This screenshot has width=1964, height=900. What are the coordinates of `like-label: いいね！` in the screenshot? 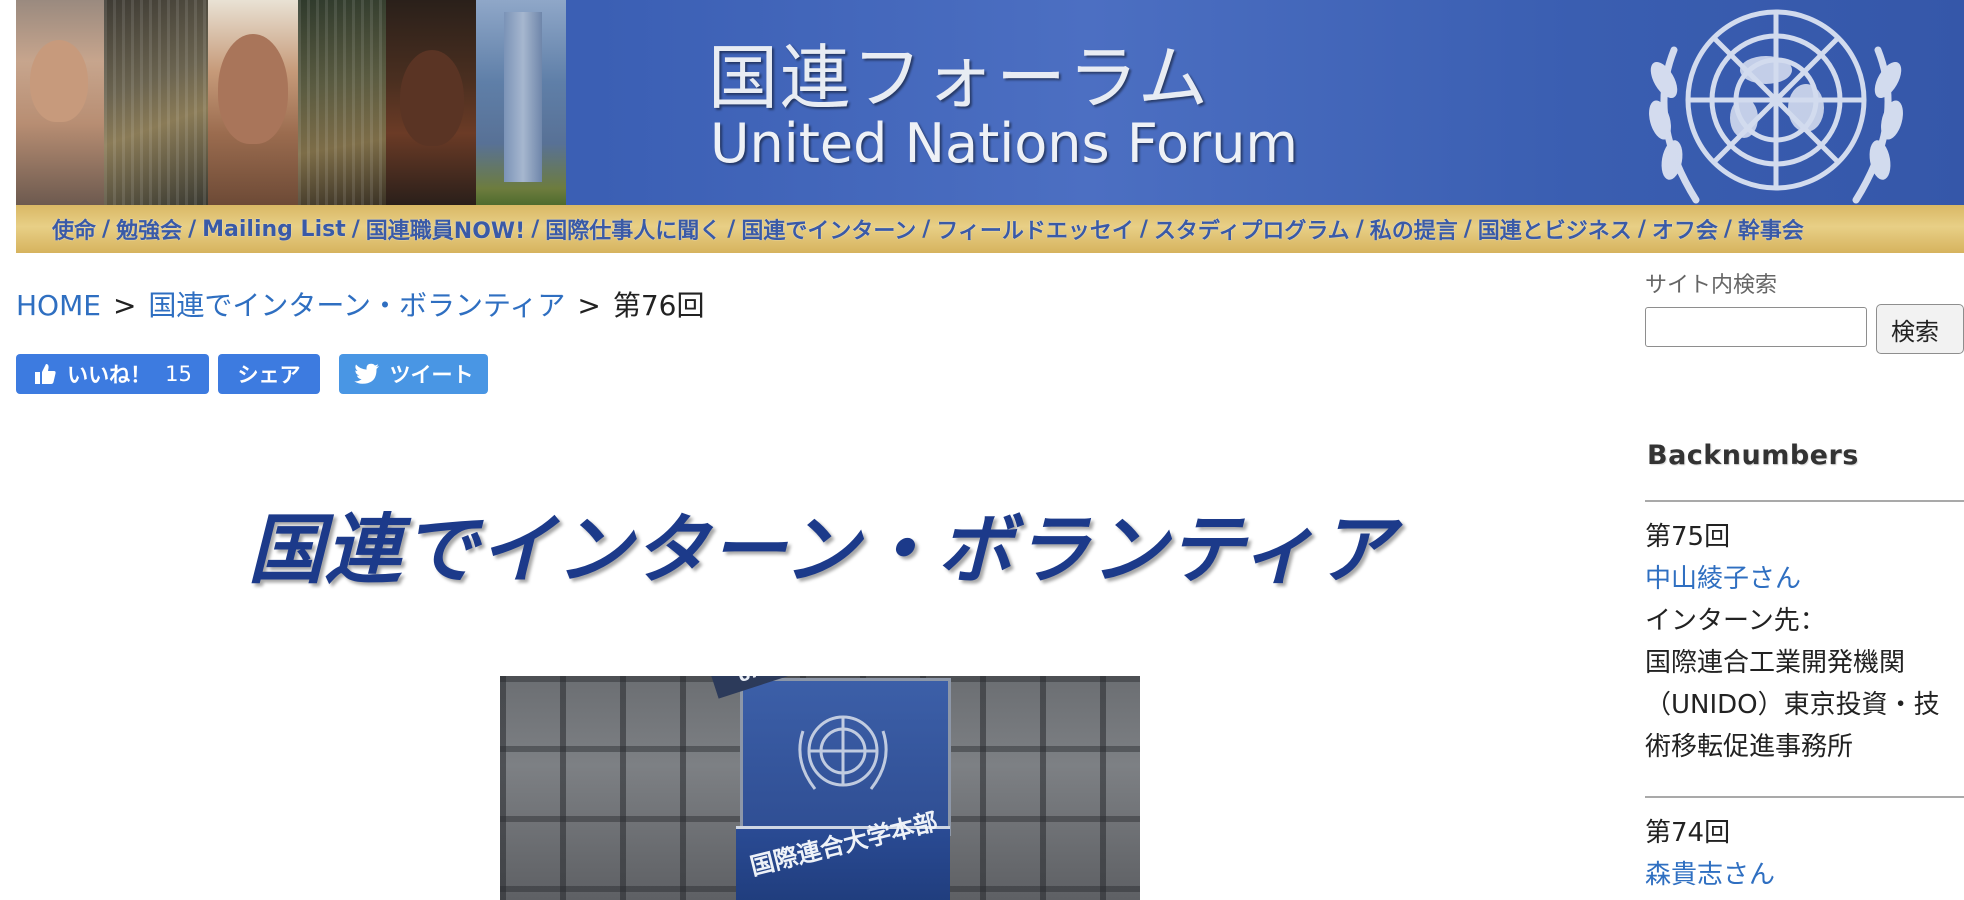 It's located at (109, 375).